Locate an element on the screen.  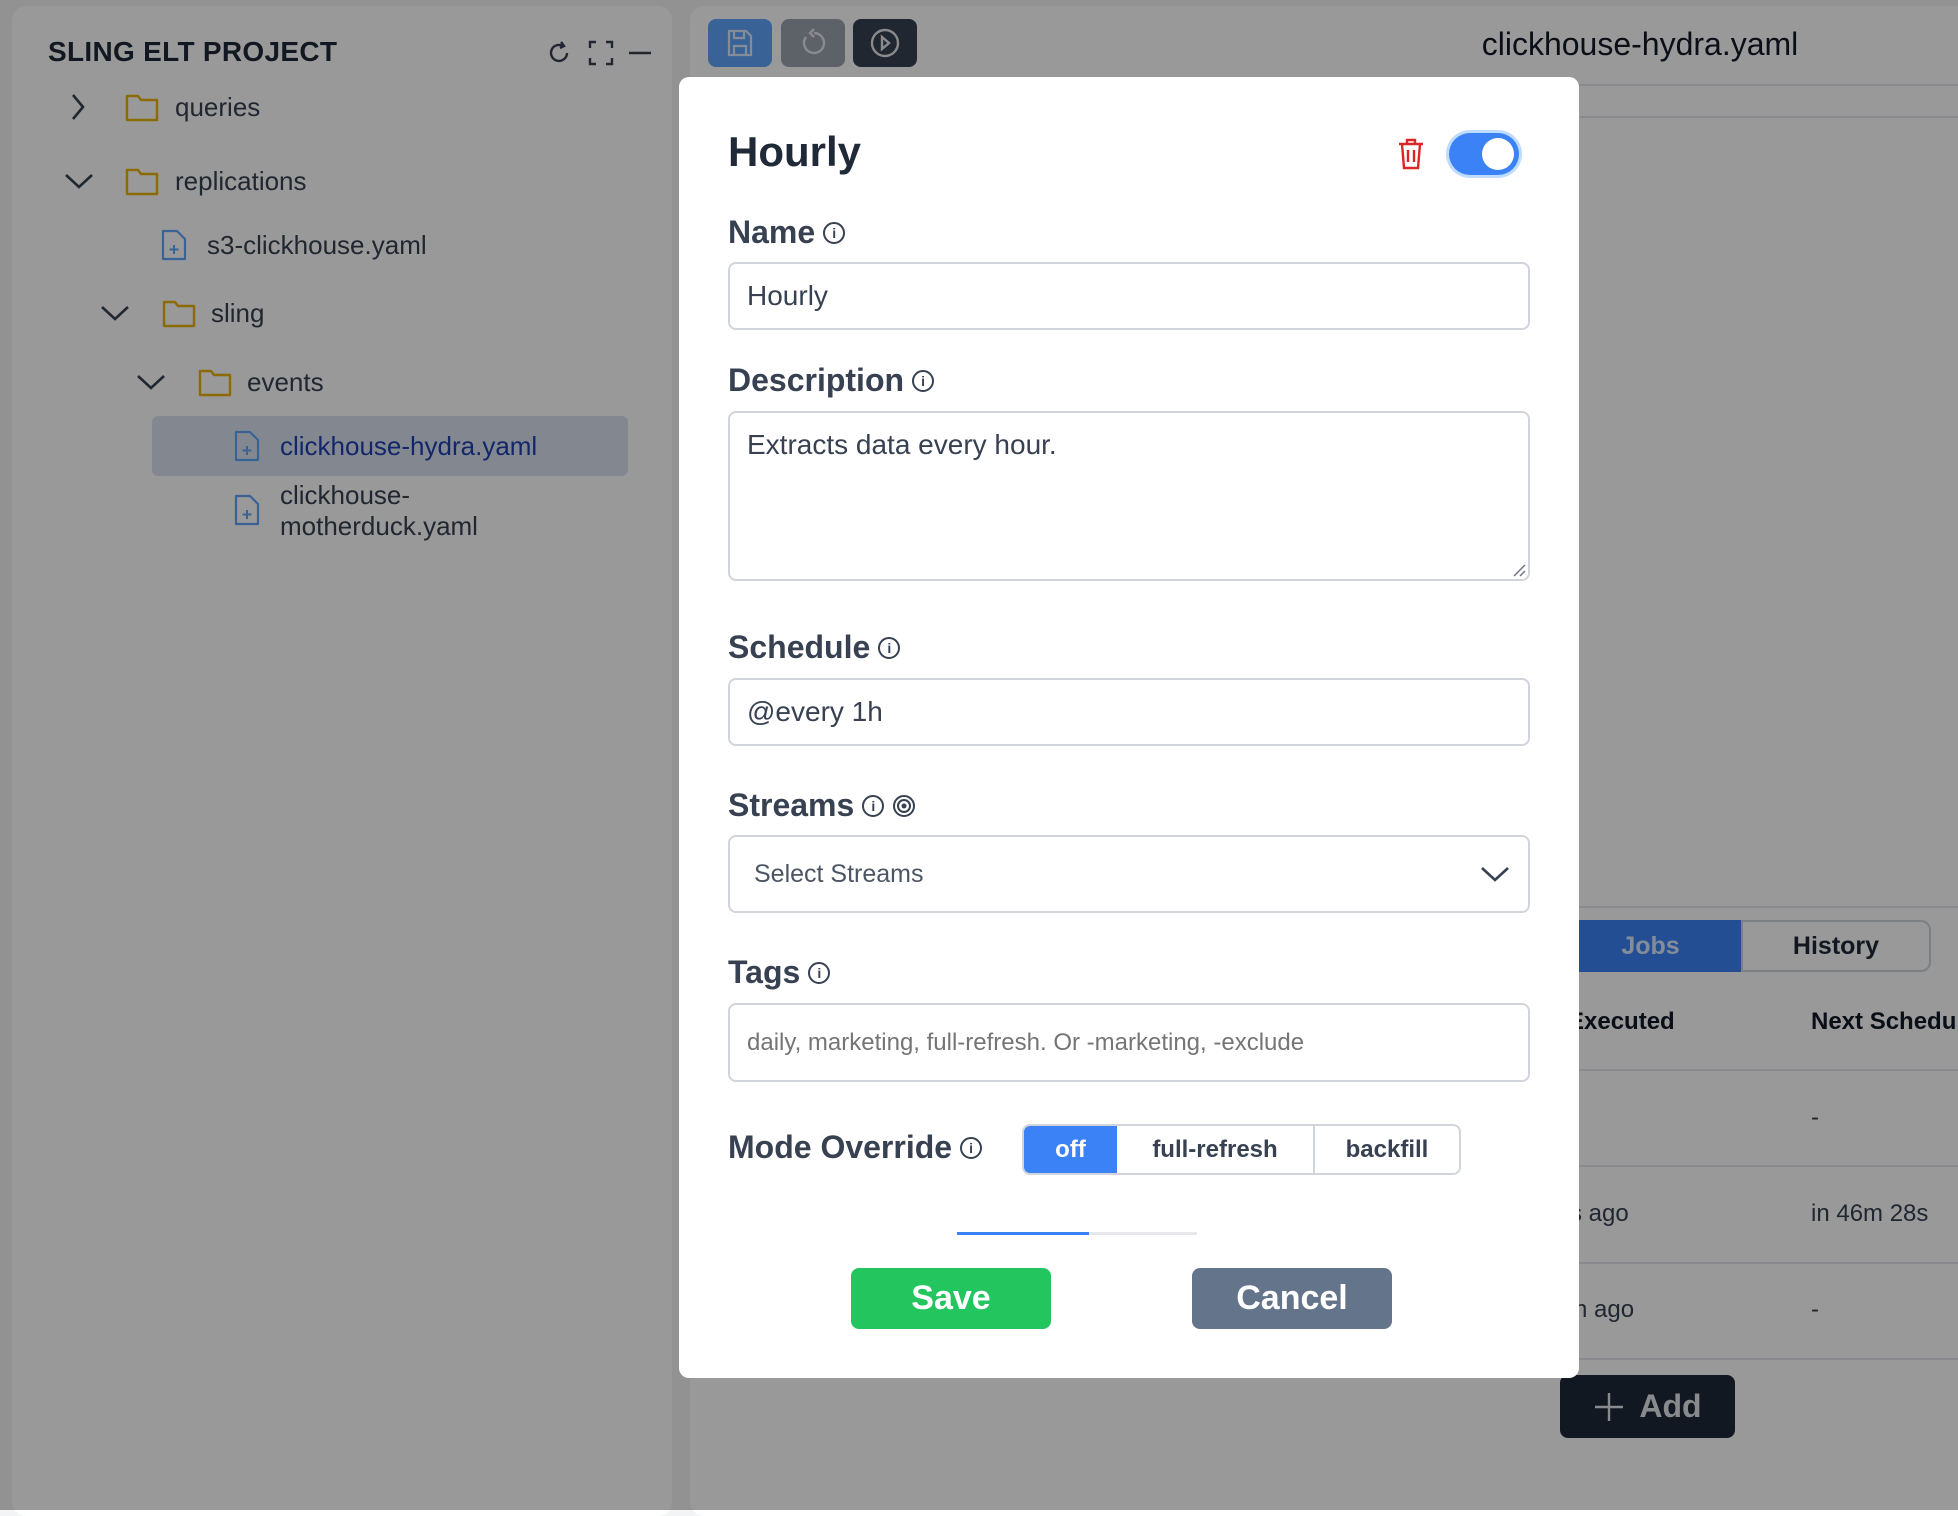
description-textarea: Extracts data every hour. is located at coordinates (1129, 496).